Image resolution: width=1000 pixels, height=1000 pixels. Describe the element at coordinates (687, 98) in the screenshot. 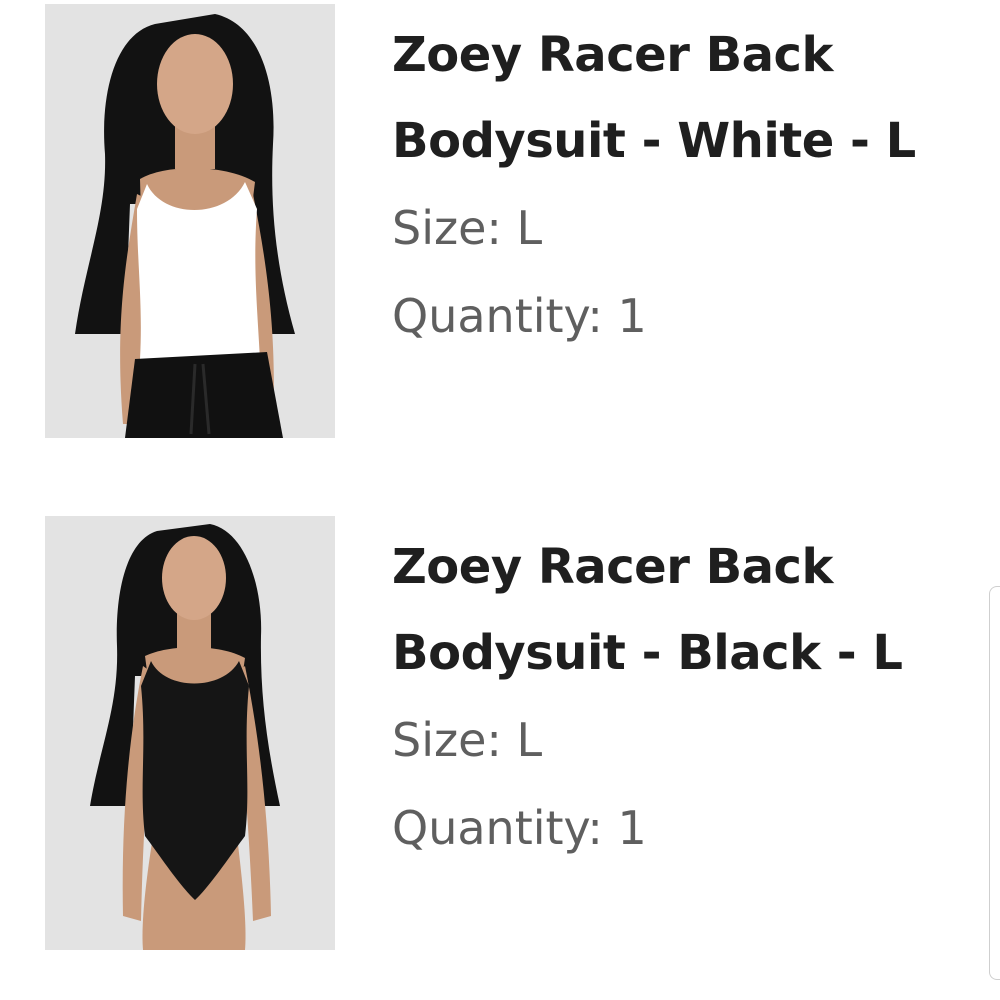

I see `product-title: Zoey Racer Back Bodysuit - White - L` at that location.